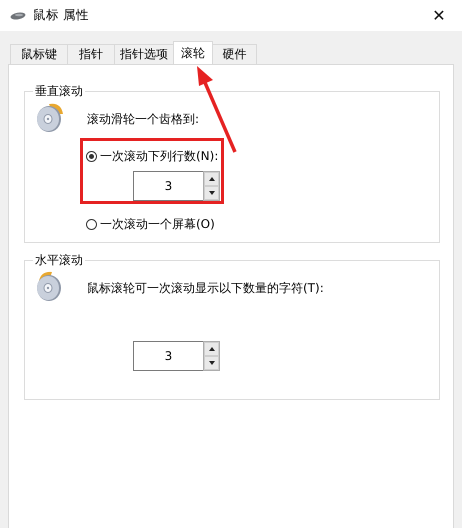 The image size is (462, 528). Describe the element at coordinates (18, 16) in the screenshot. I see `mouse-icon` at that location.